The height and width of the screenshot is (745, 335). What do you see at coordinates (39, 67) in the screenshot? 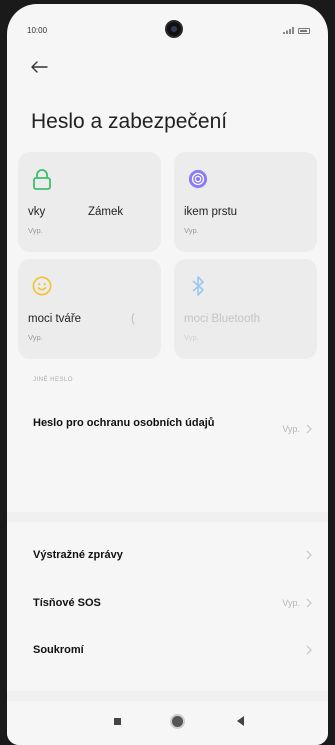
I see `back-arrow-icon` at bounding box center [39, 67].